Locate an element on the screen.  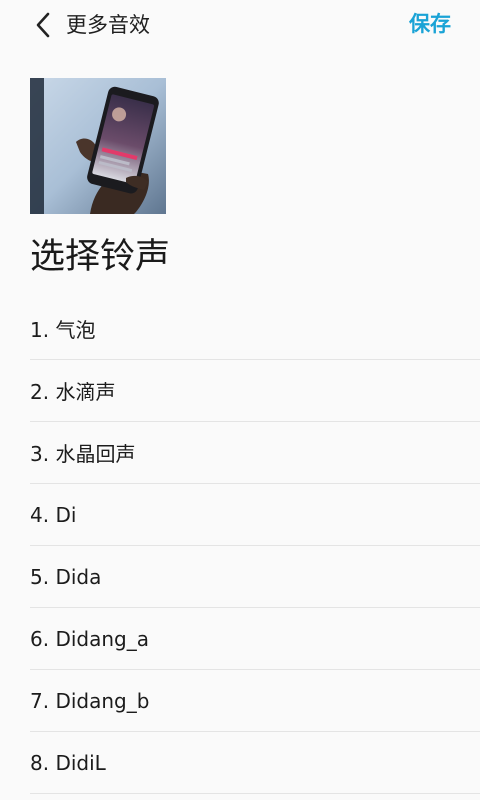
back-button is located at coordinates (43, 25).